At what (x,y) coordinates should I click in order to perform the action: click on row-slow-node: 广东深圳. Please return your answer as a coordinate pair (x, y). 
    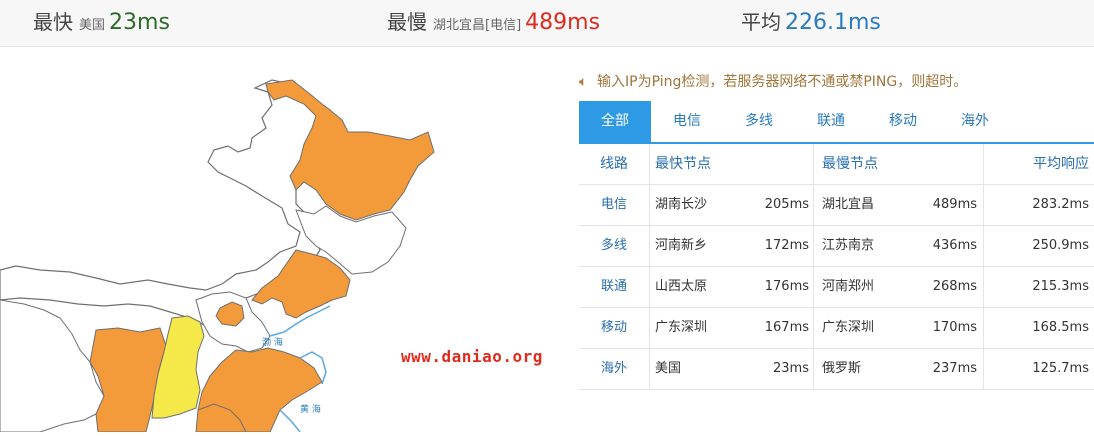
    Looking at the image, I should click on (848, 327).